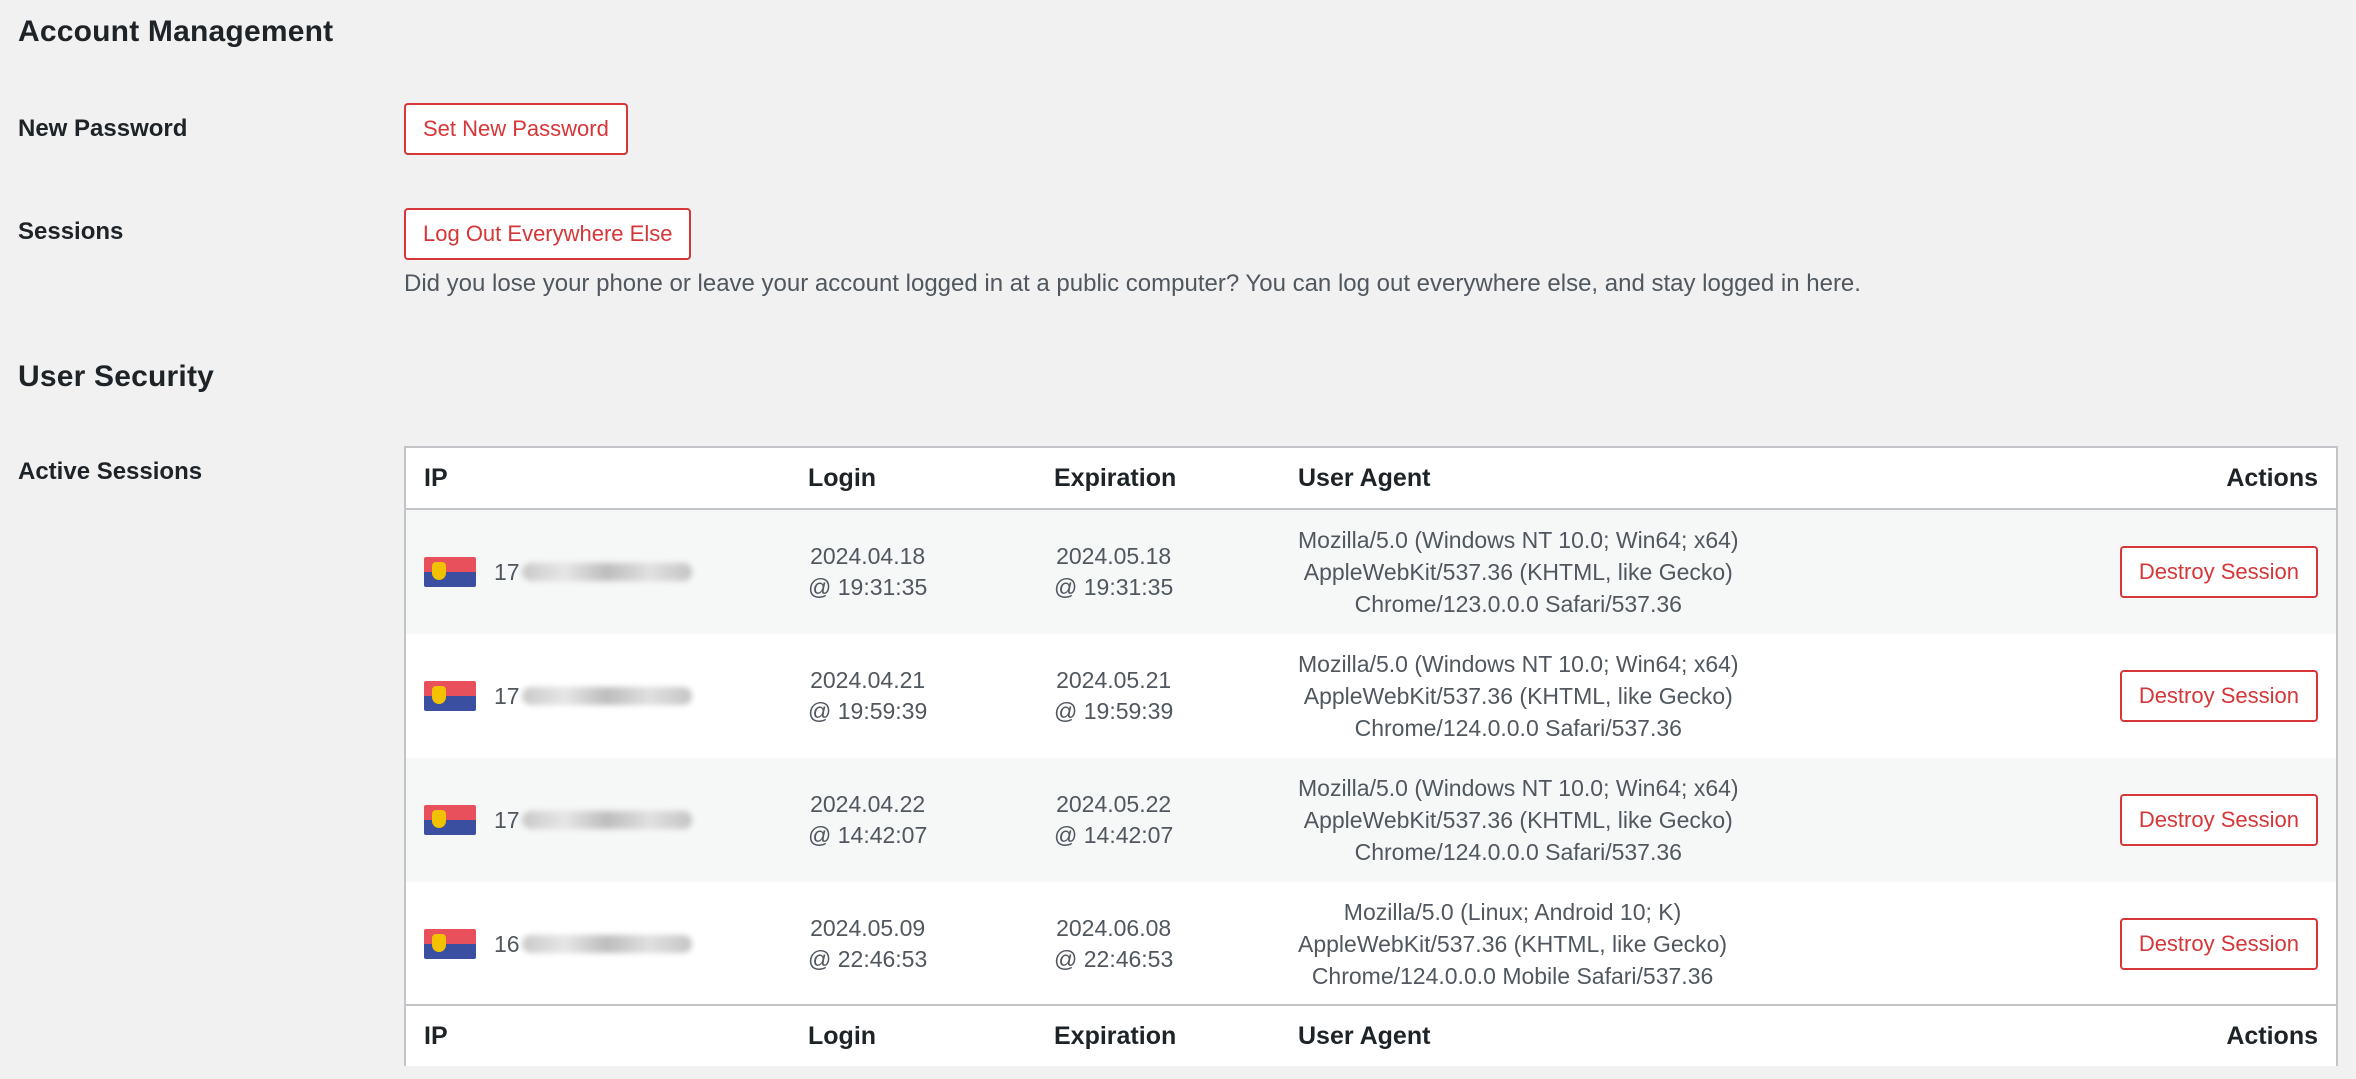  Describe the element at coordinates (1114, 835) in the screenshot. I see `expiration-time: @ 14:42:07` at that location.